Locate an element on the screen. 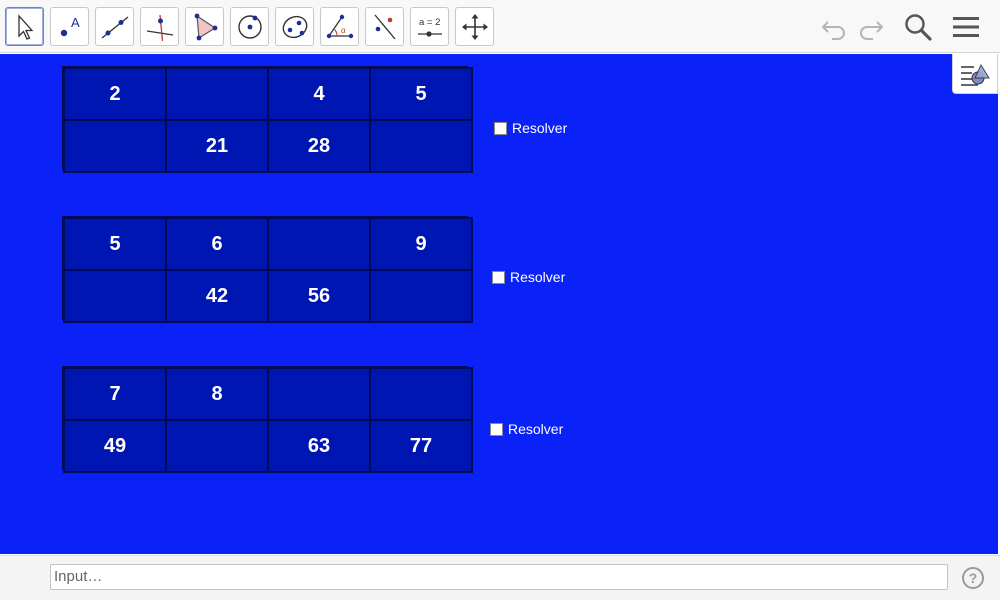 The height and width of the screenshot is (600, 1000). slider-icon: a = 2 is located at coordinates (429, 27).